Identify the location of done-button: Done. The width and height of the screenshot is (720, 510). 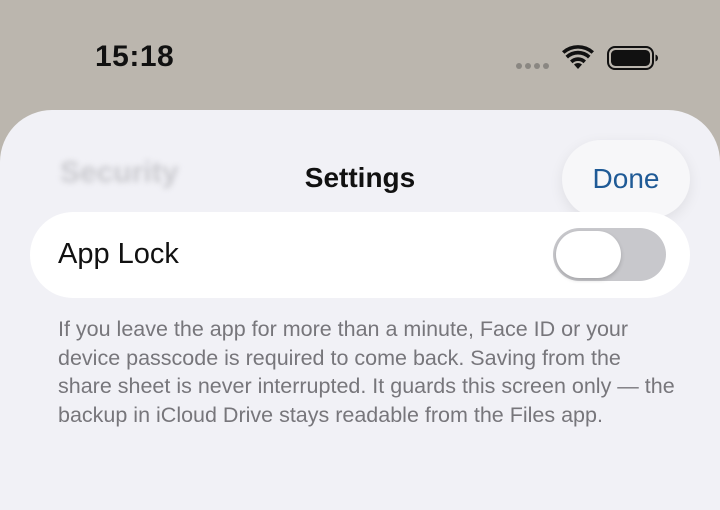
(626, 179).